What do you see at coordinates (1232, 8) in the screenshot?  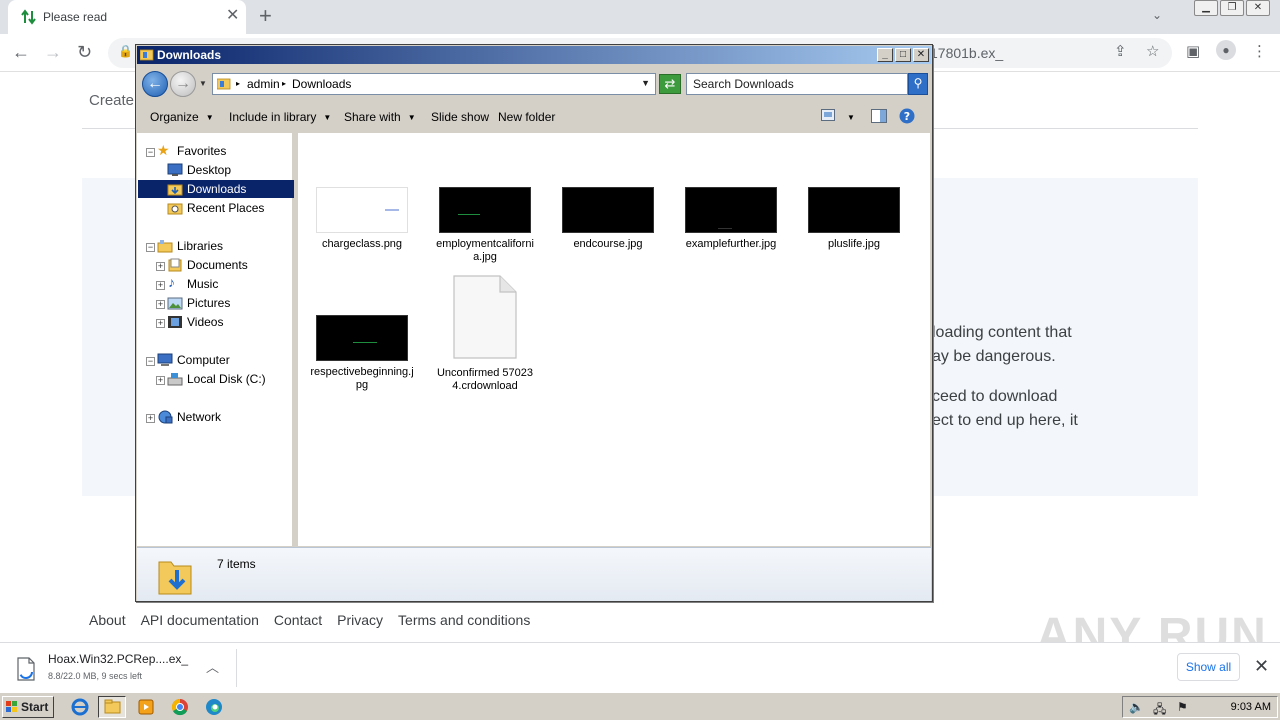 I see `restore-button: ❐` at bounding box center [1232, 8].